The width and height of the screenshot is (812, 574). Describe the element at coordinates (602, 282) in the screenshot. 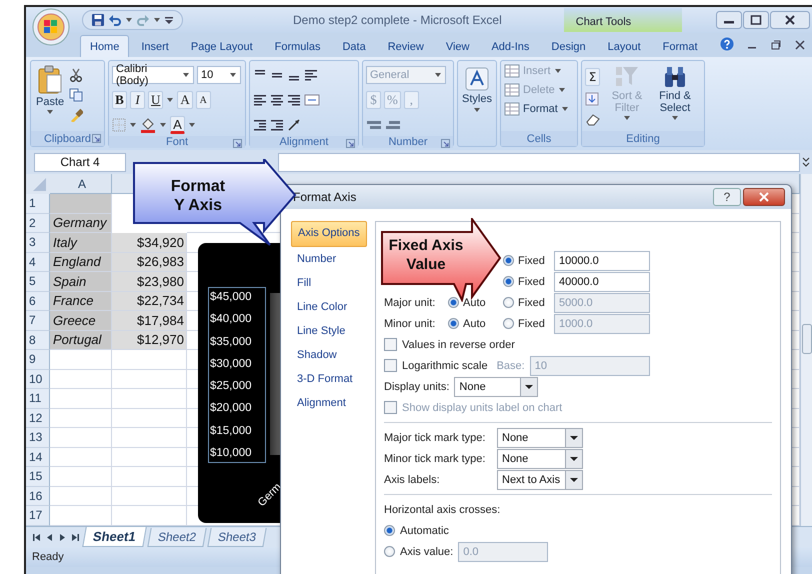

I see `input-field: 40000.0` at that location.